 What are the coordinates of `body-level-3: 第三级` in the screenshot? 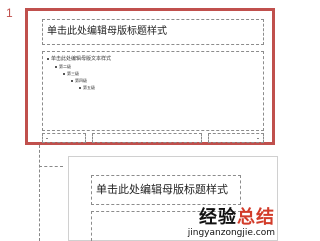 It's located at (71, 74).